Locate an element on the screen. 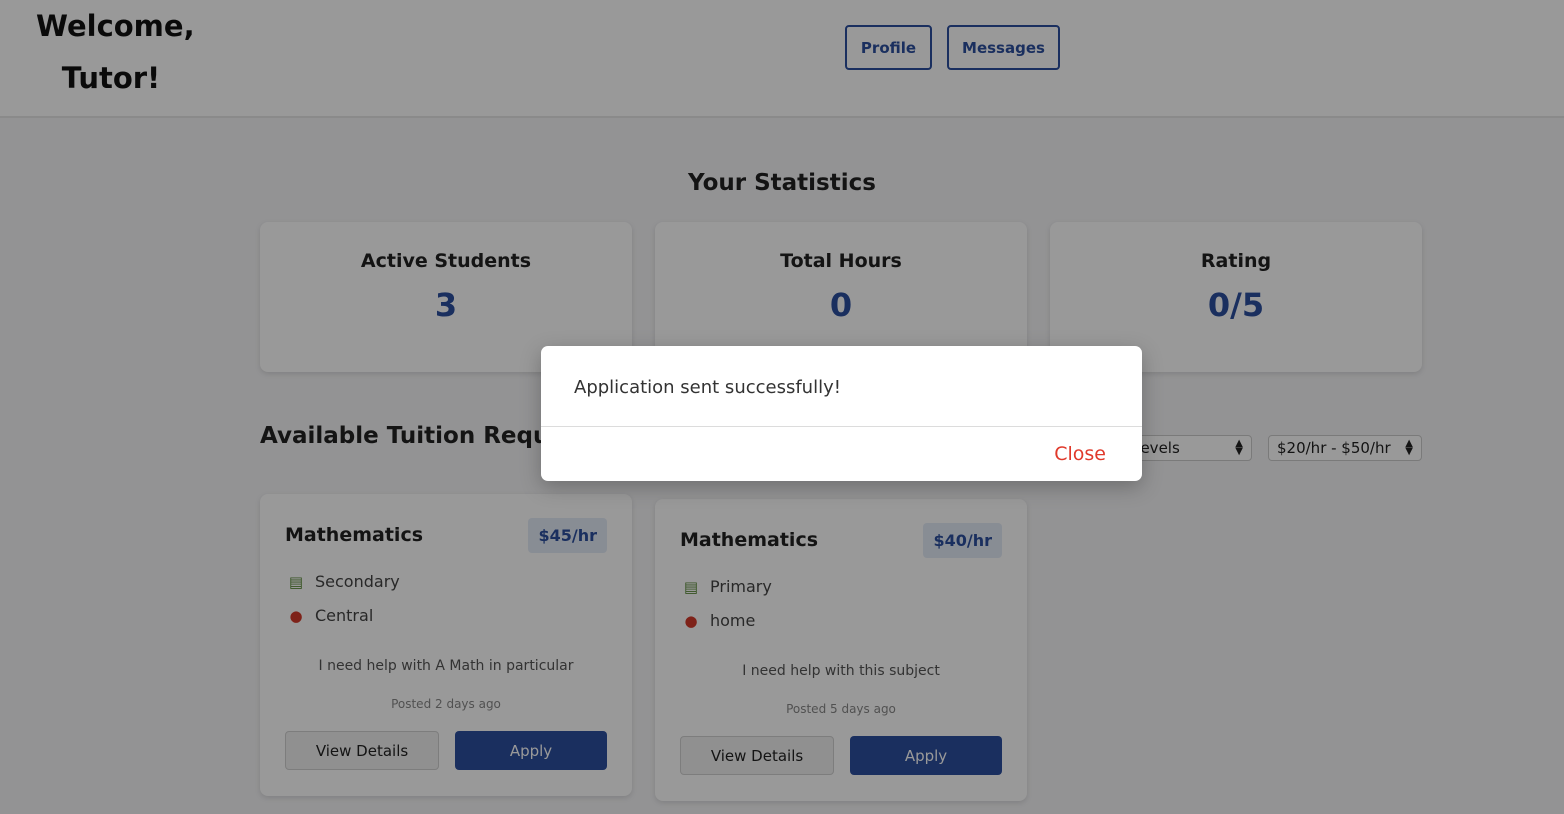 Image resolution: width=1564 pixels, height=814 pixels. close-button: Close is located at coordinates (1080, 454).